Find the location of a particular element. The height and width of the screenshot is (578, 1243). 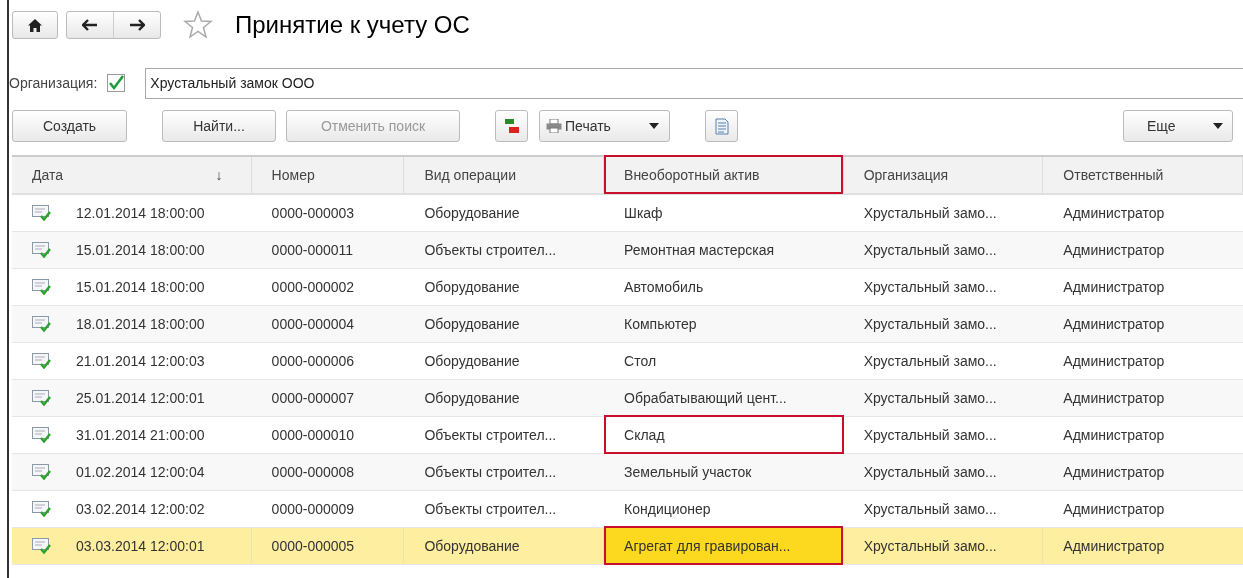

table-row: 15.01.2014 18:00:00 0000-000011 Объекты строител... Ремонтная мастерская Хрустальный замо... Администратор is located at coordinates (627, 250).